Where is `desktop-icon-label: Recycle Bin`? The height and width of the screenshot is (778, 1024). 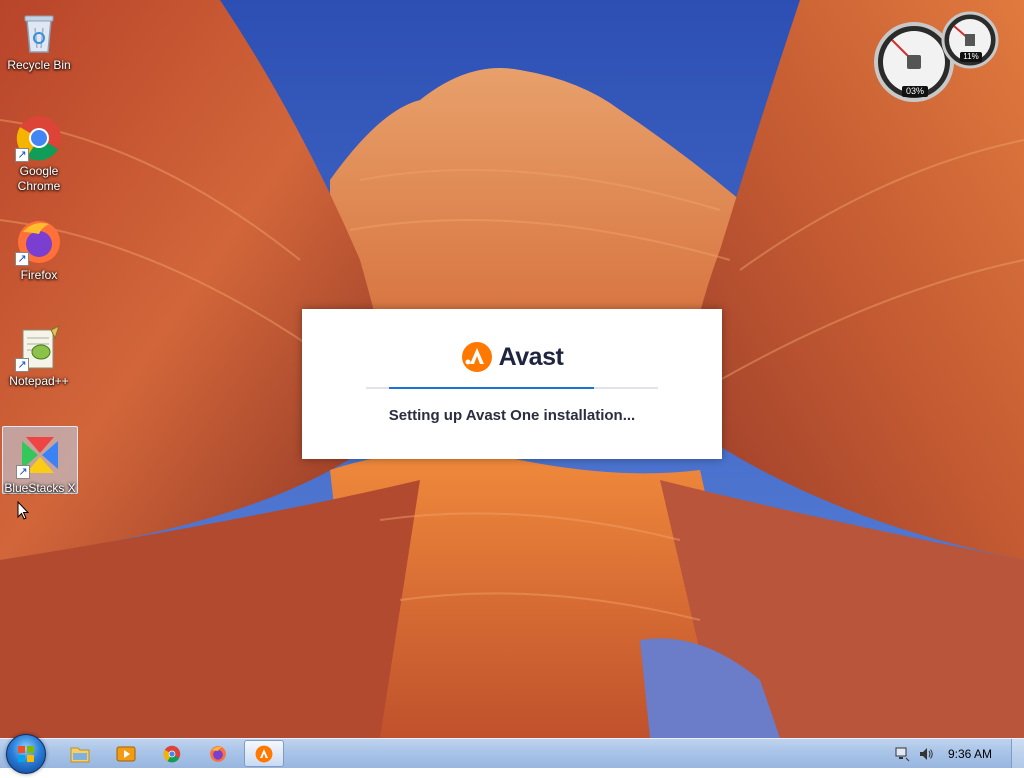 desktop-icon-label: Recycle Bin is located at coordinates (39, 65).